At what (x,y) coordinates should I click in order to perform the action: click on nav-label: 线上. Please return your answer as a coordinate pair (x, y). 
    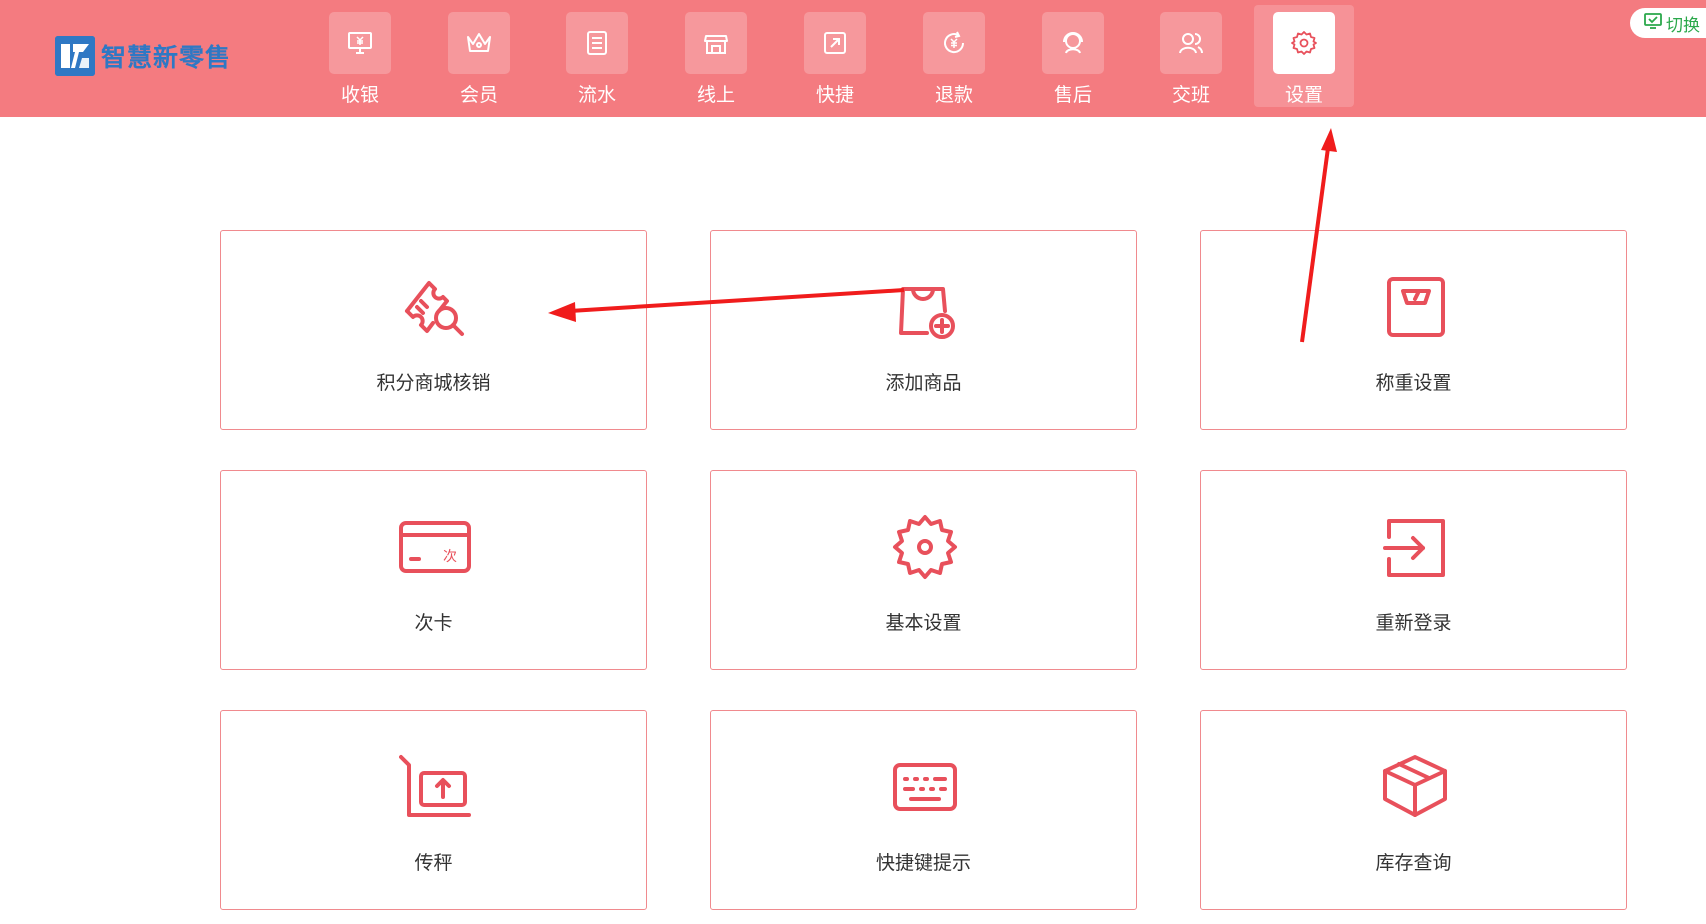
    Looking at the image, I should click on (715, 95).